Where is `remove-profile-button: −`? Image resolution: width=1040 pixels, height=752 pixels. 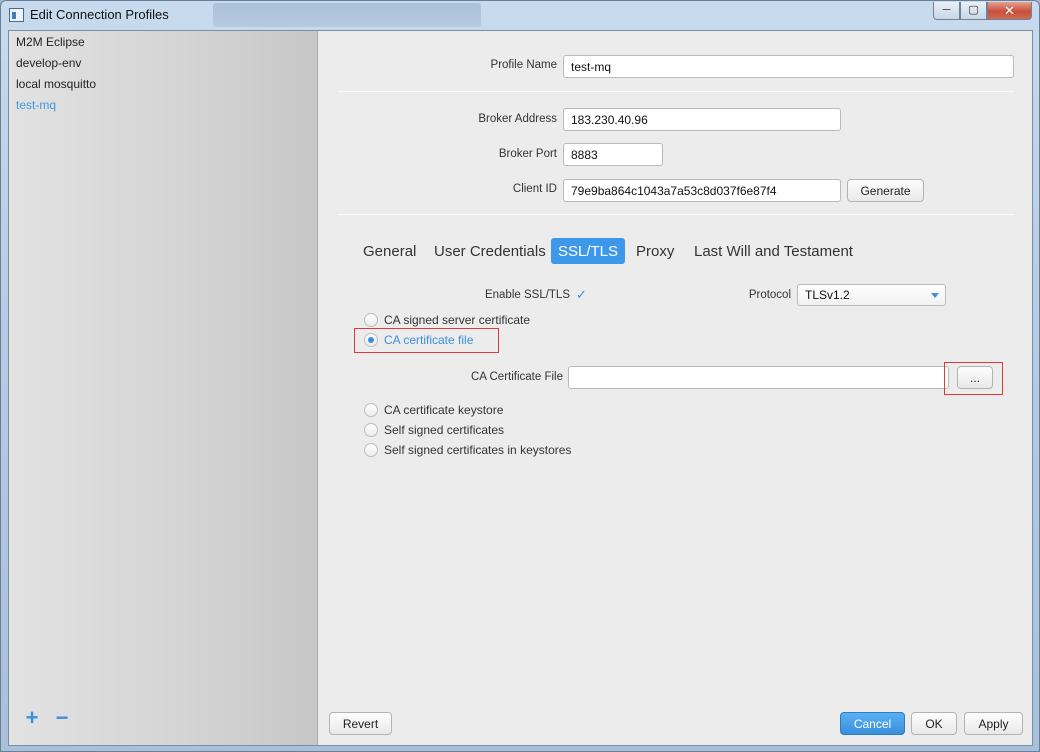 remove-profile-button: − is located at coordinates (62, 718).